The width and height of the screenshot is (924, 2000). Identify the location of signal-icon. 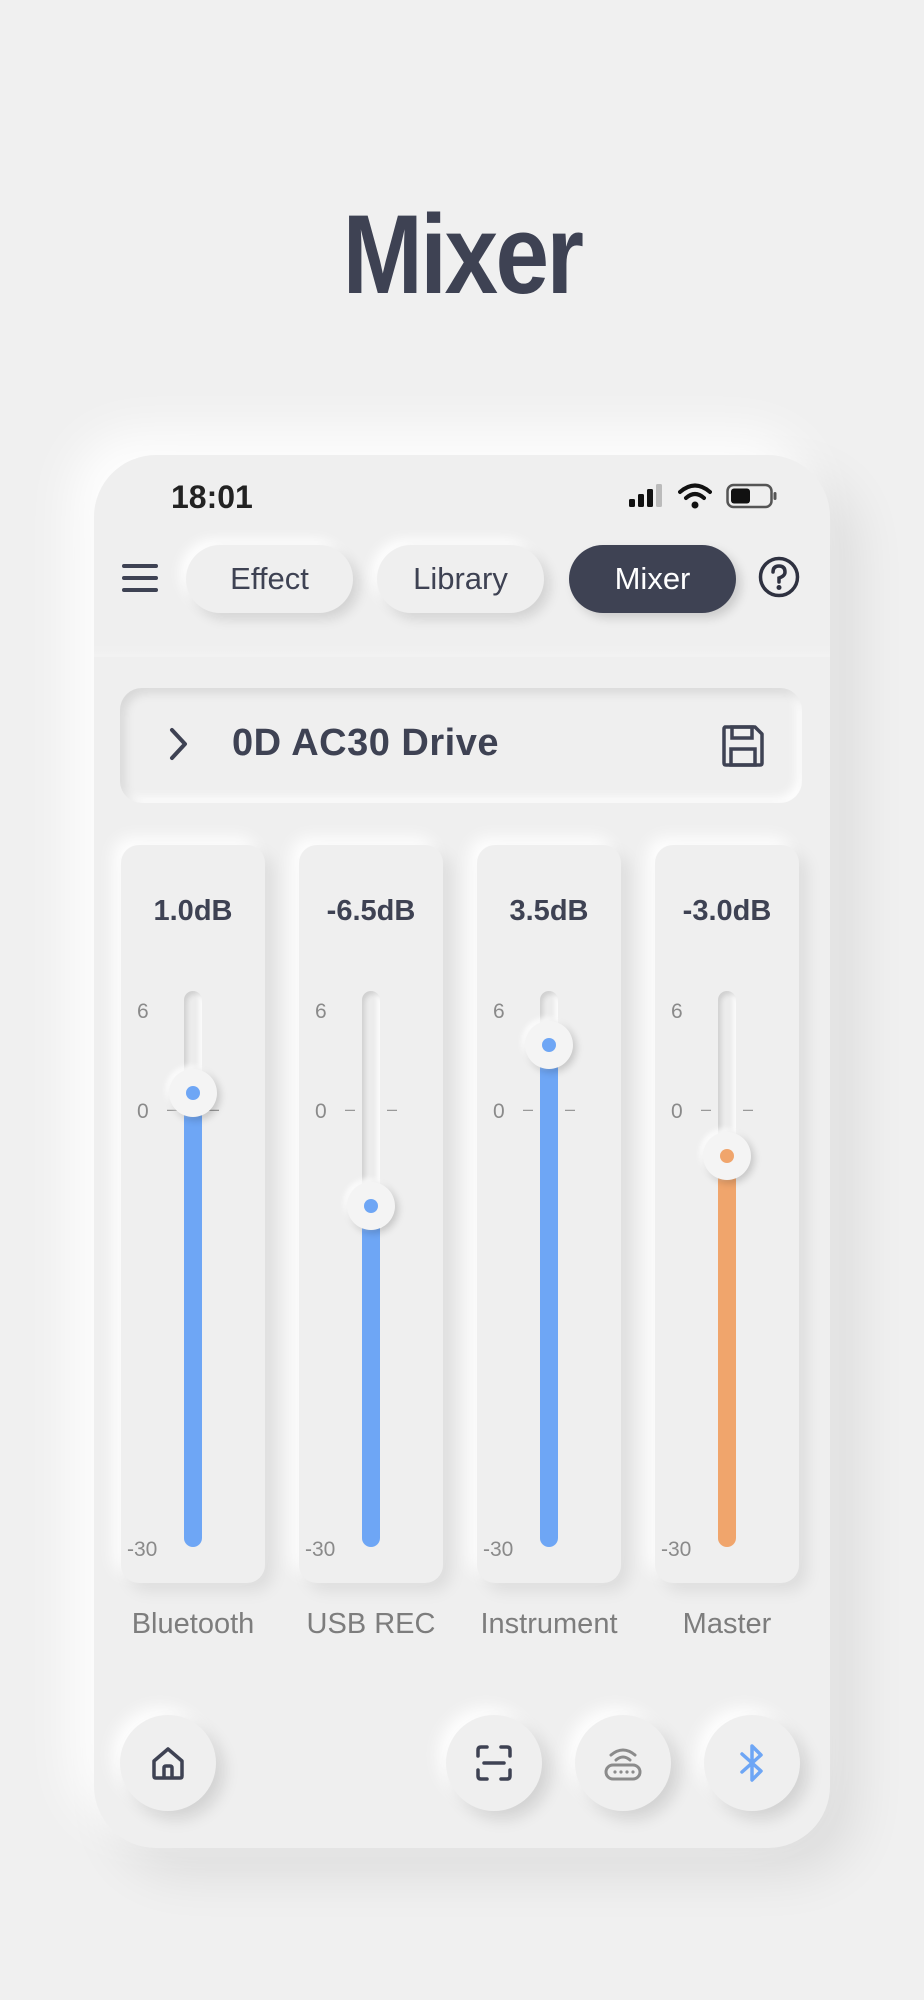
(645, 495).